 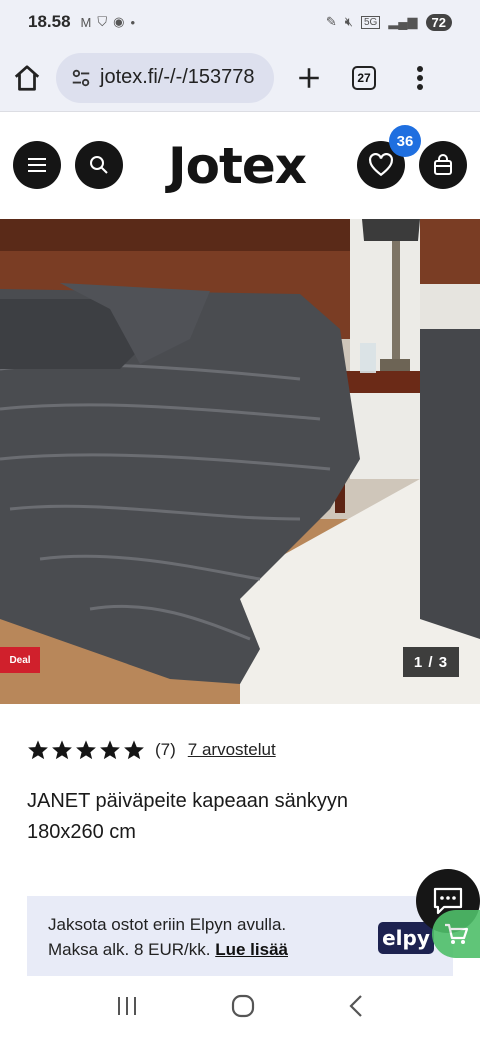 What do you see at coordinates (165, 749) in the screenshot?
I see `review-count: (7)` at bounding box center [165, 749].